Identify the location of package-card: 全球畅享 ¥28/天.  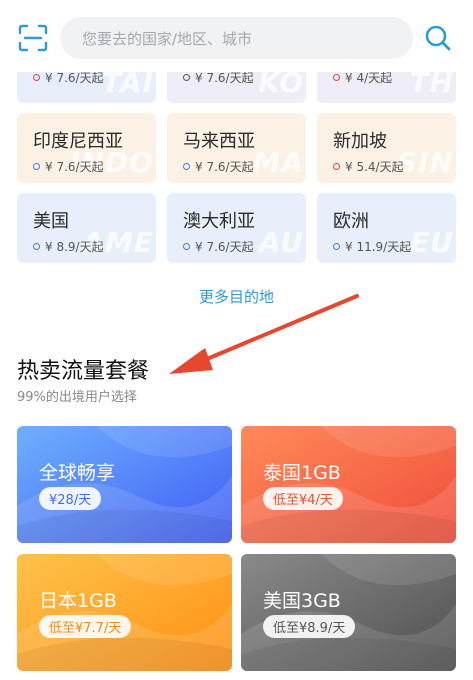
(124, 484).